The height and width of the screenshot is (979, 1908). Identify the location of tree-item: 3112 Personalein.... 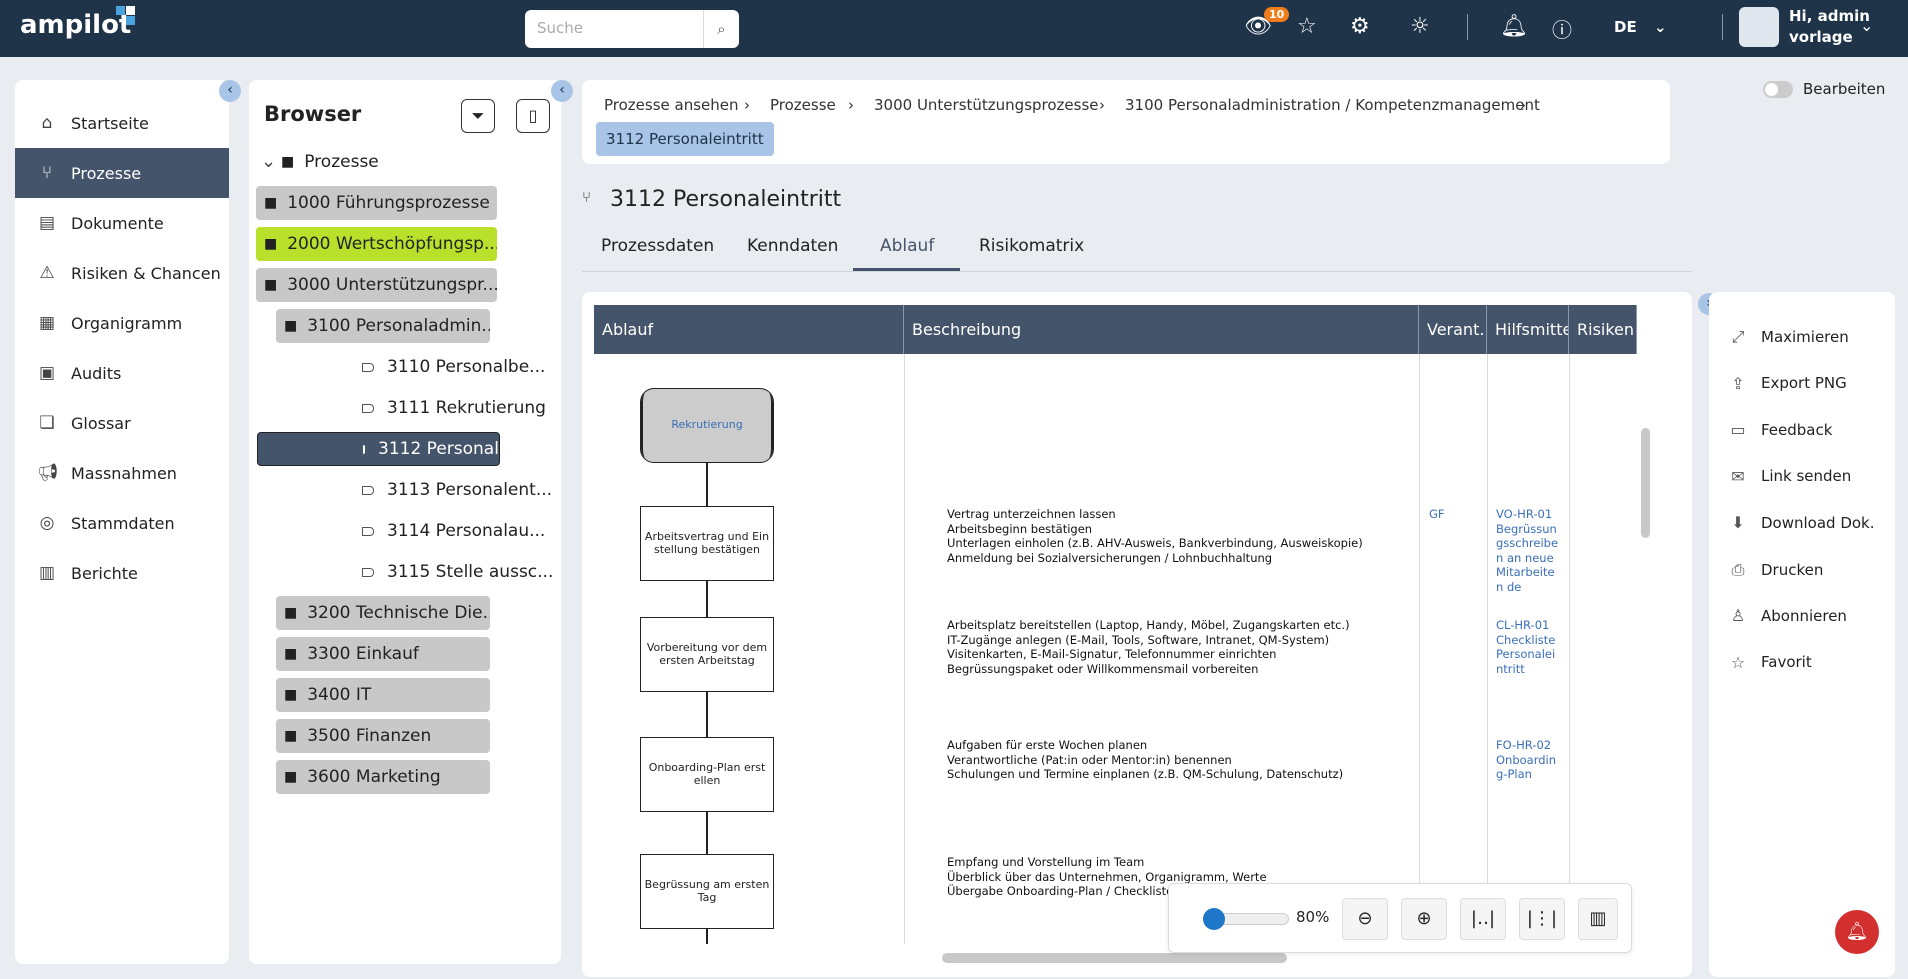
(378, 449).